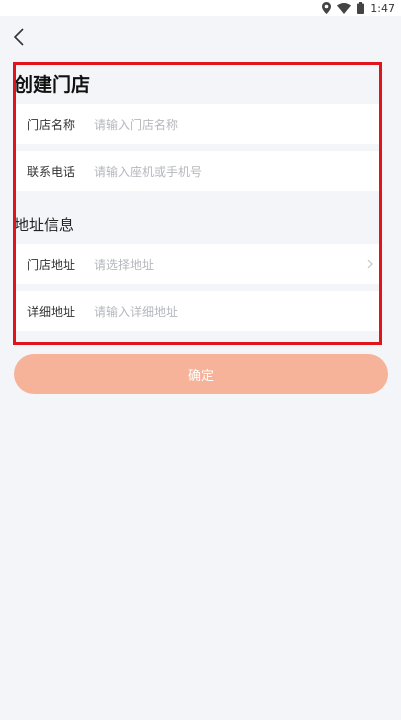 This screenshot has width=401, height=720. I want to click on confirm-button-label: 确定, so click(200, 376).